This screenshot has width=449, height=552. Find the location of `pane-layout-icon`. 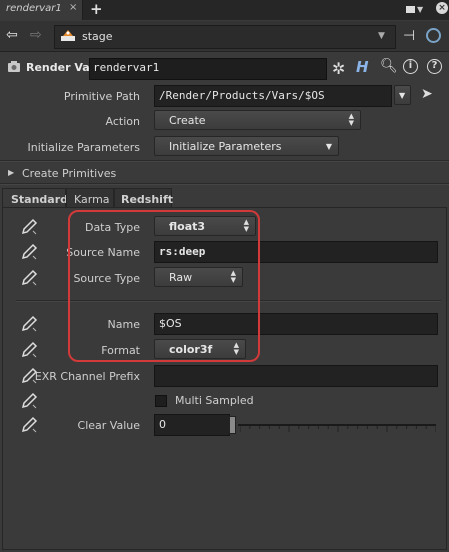

pane-layout-icon is located at coordinates (410, 9).